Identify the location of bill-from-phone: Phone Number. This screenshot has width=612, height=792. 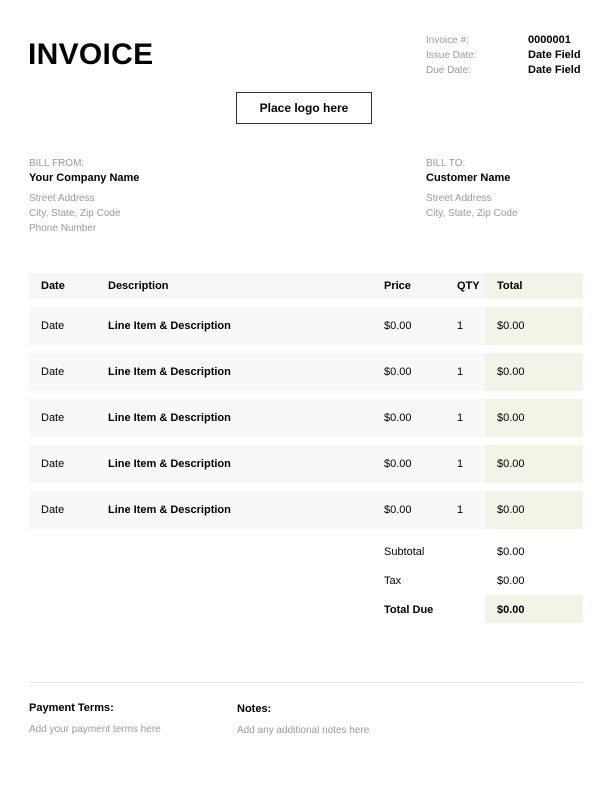
(63, 228).